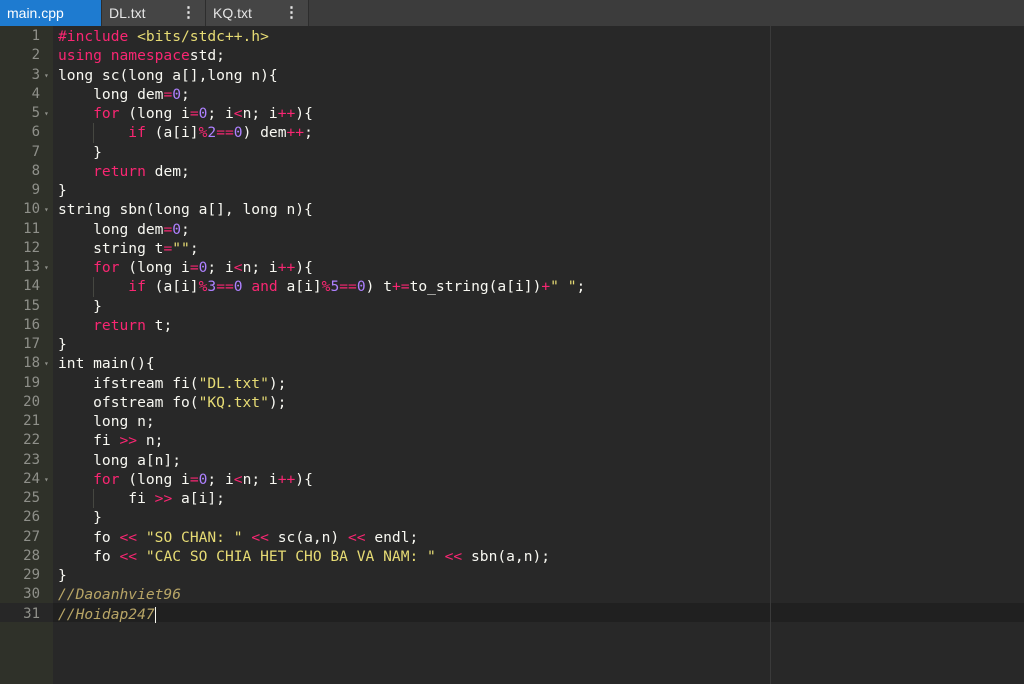 The height and width of the screenshot is (684, 1024). I want to click on line-number: 15, so click(31, 305).